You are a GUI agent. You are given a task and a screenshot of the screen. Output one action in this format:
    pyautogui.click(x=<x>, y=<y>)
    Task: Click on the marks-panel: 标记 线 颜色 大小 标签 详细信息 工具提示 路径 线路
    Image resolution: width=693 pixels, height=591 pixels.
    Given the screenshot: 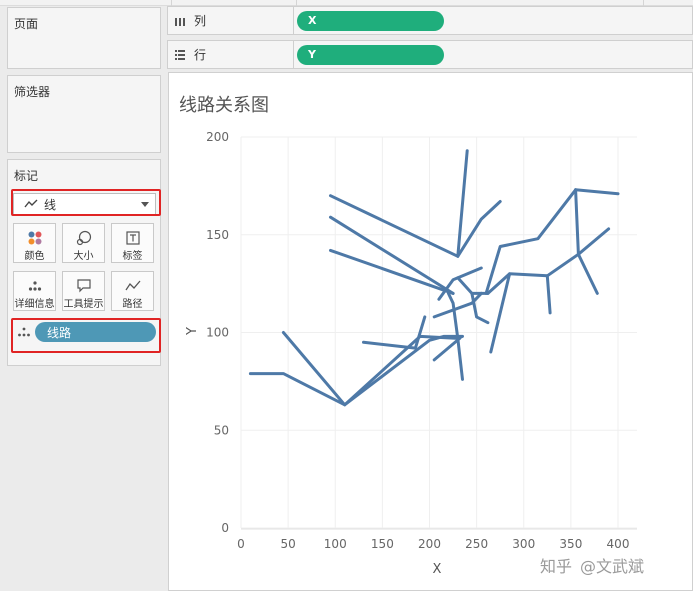 What is the action you would take?
    pyautogui.click(x=84, y=262)
    